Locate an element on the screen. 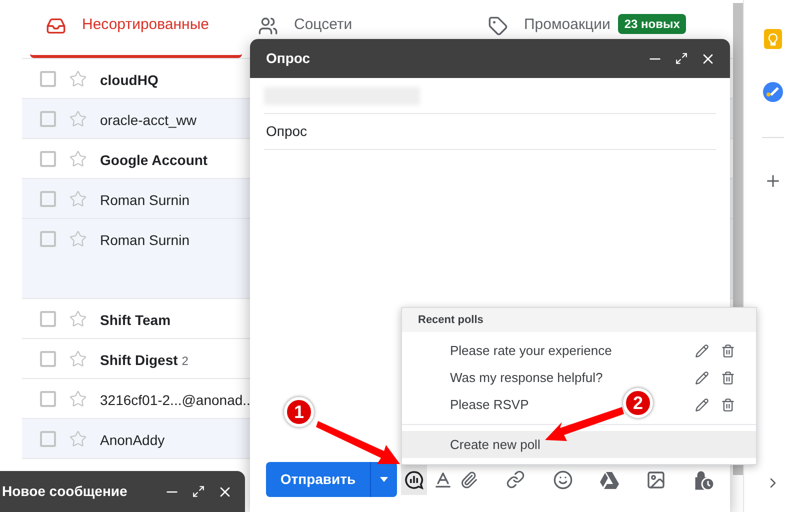  sender-name: Google Account is located at coordinates (154, 160).